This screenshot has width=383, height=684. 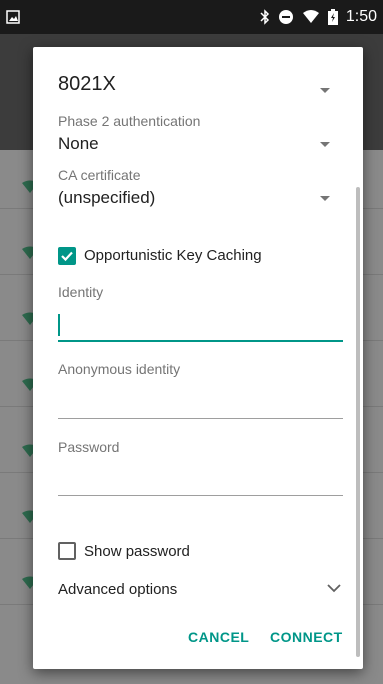 What do you see at coordinates (325, 90) in the screenshot?
I see `eap-method-dropdown-icon` at bounding box center [325, 90].